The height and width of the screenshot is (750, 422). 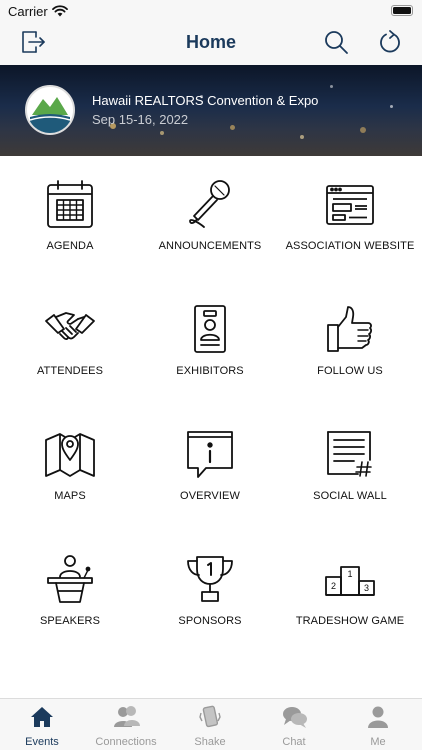 I want to click on tile-label: SPONSORS, so click(x=210, y=621).